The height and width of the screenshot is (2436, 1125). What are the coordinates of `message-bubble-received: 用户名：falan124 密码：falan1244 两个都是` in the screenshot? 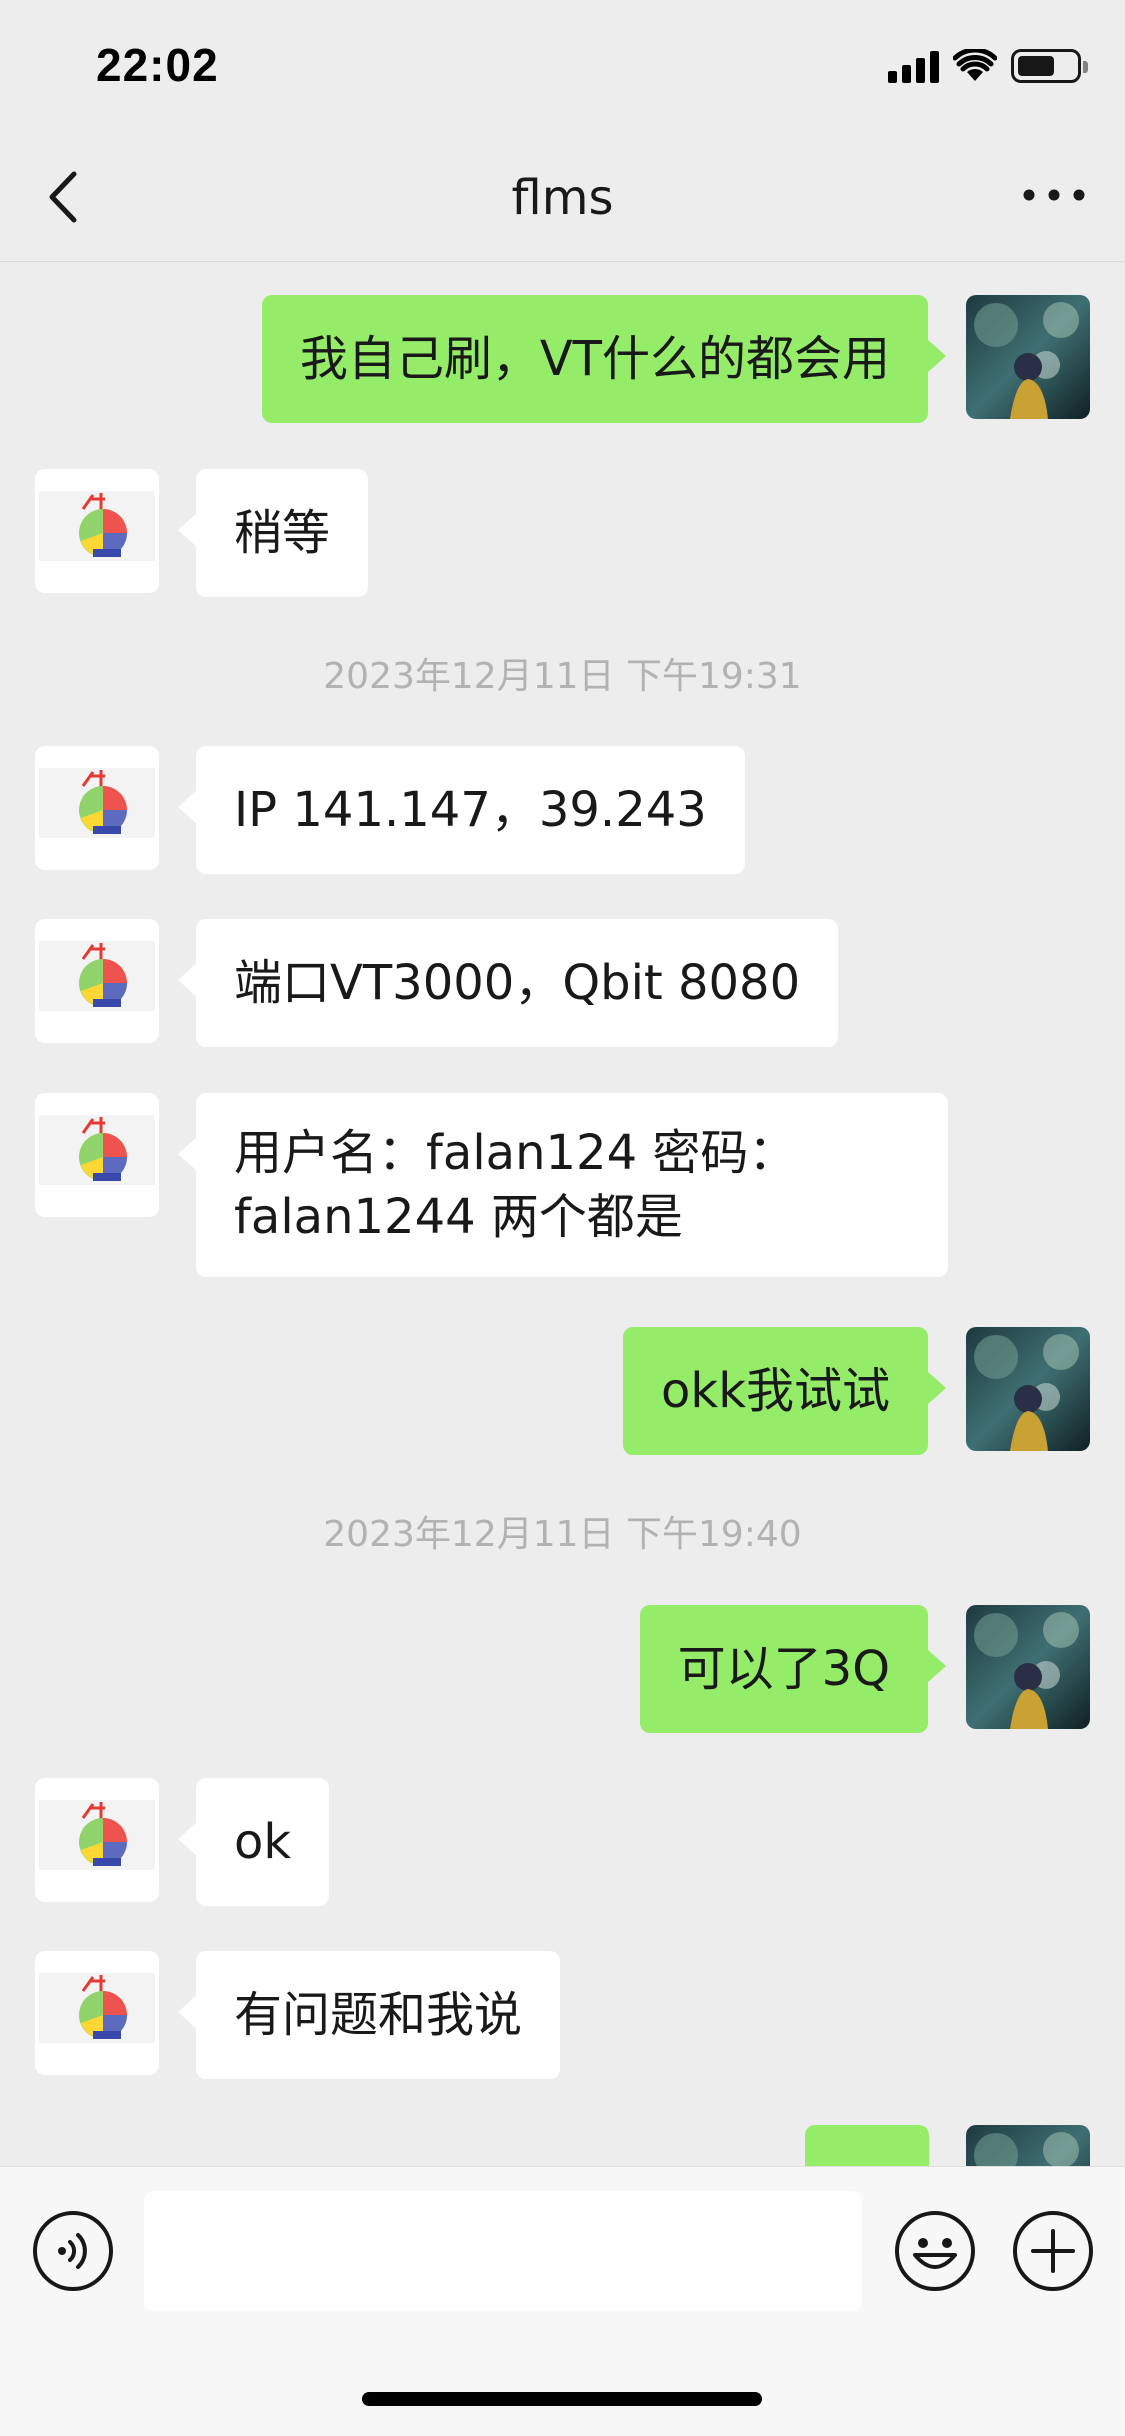 It's located at (563, 1185).